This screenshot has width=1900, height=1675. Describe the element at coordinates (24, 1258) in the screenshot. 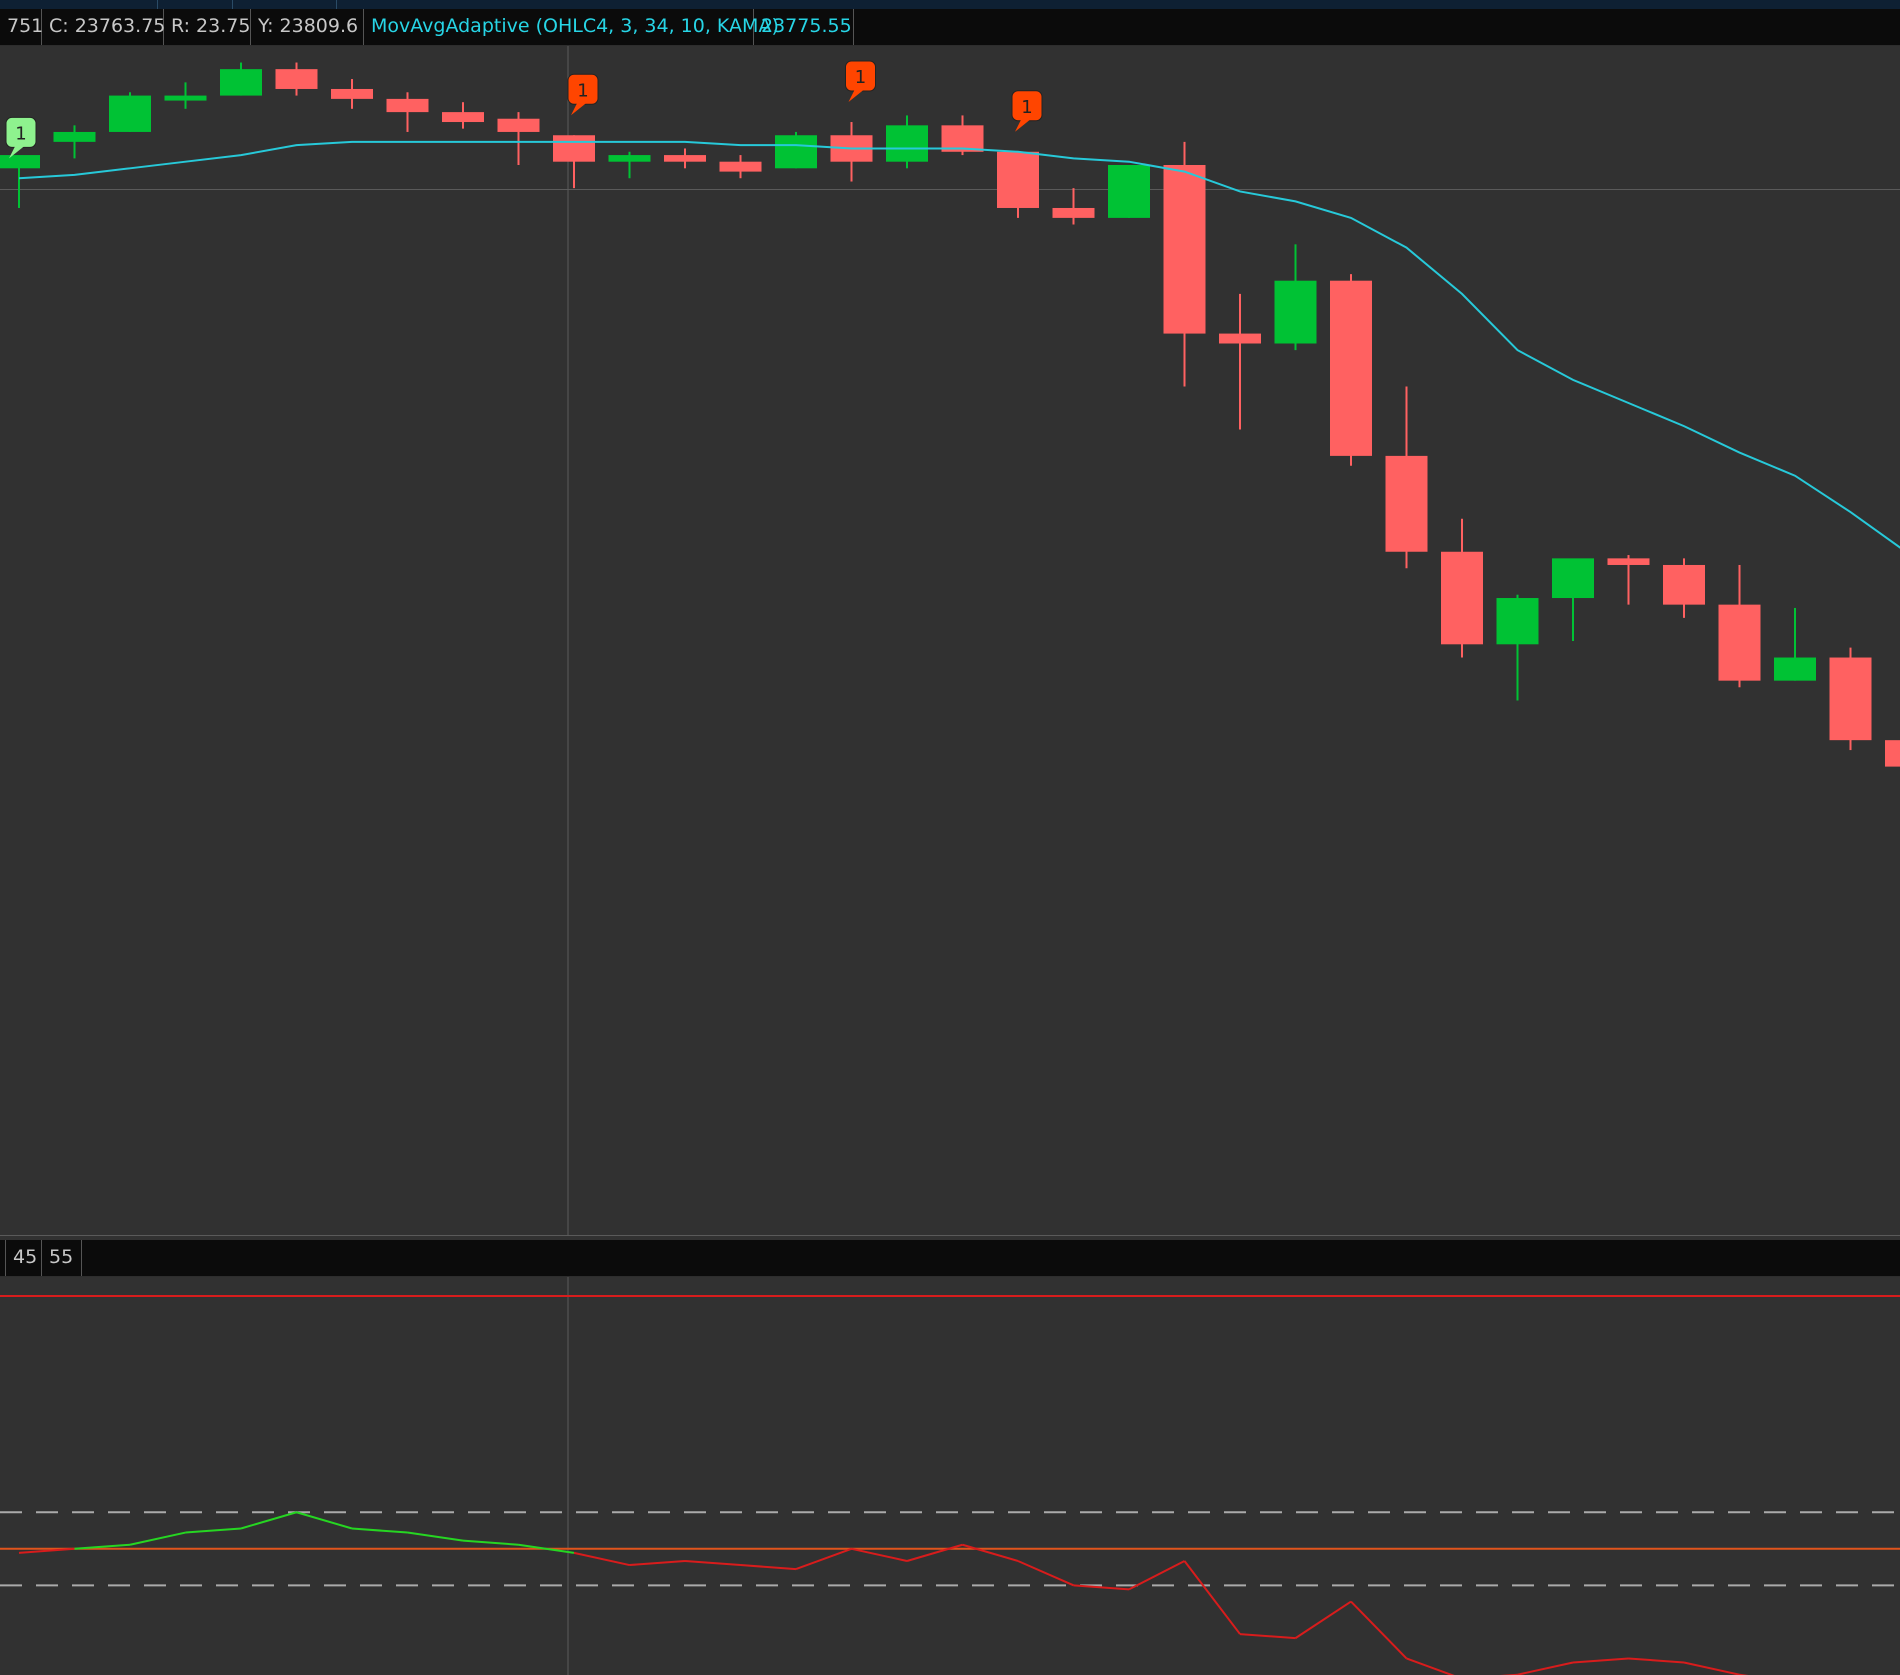

I see `osc-level-low: 45` at that location.